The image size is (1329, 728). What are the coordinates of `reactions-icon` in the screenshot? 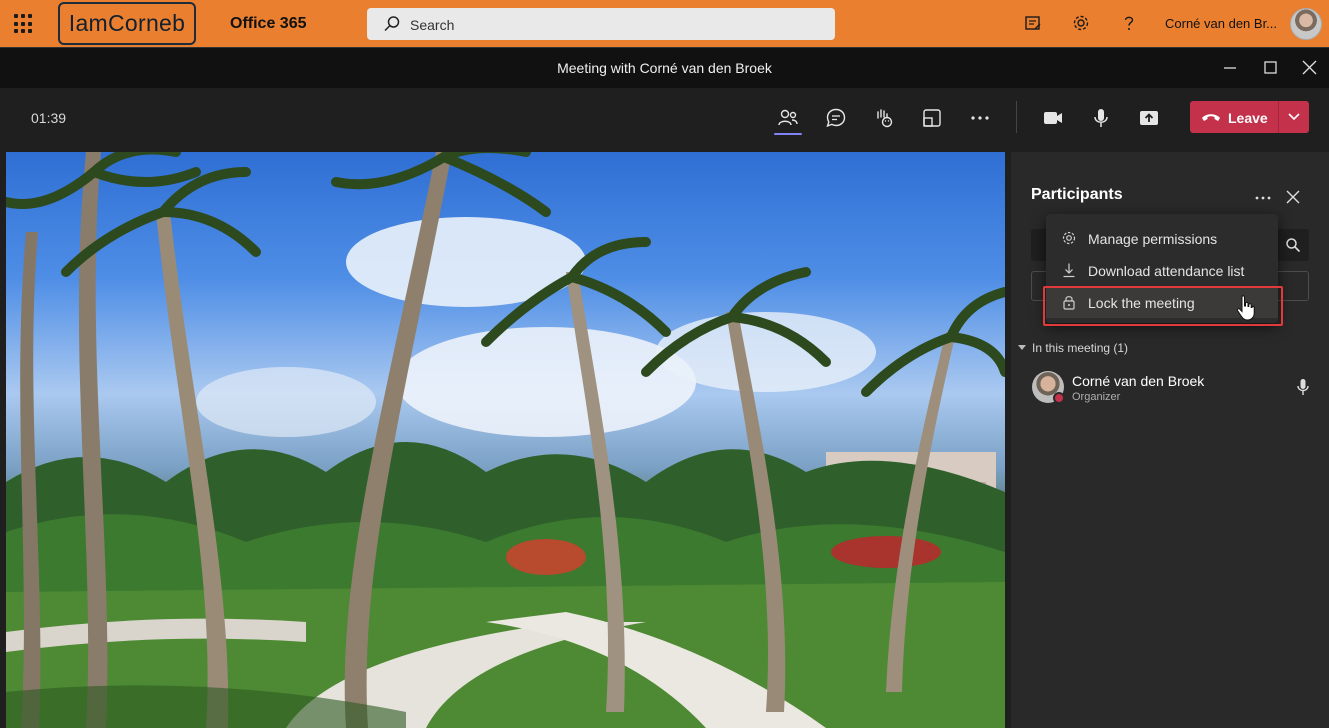 It's located at (884, 118).